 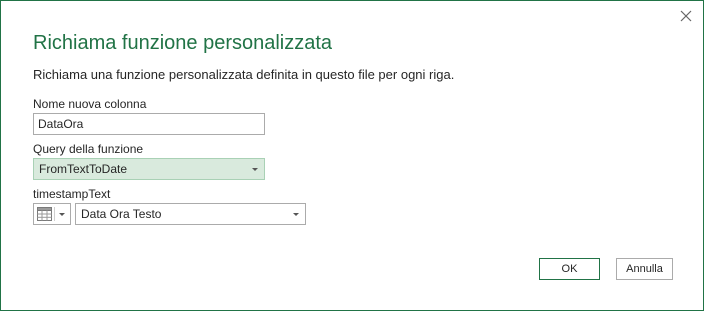 I want to click on new-column-name-input, so click(x=149, y=124).